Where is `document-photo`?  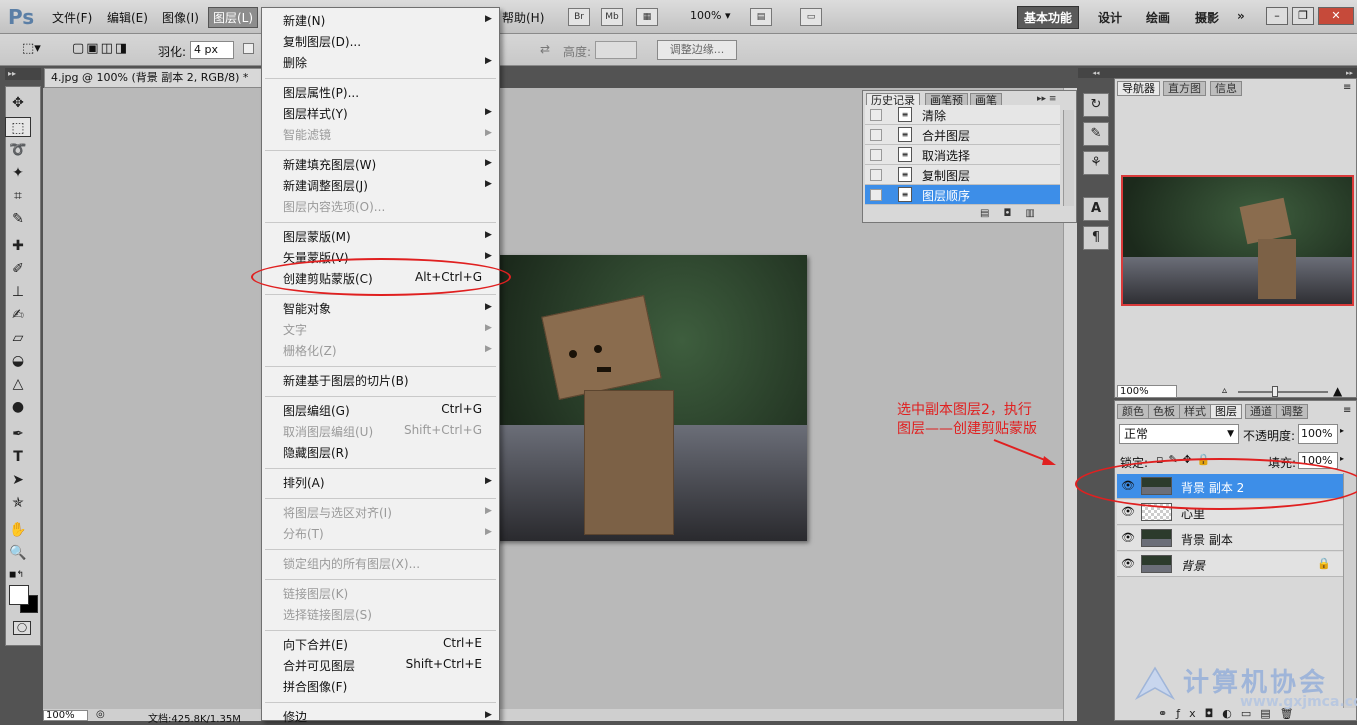 document-photo is located at coordinates (650, 398).